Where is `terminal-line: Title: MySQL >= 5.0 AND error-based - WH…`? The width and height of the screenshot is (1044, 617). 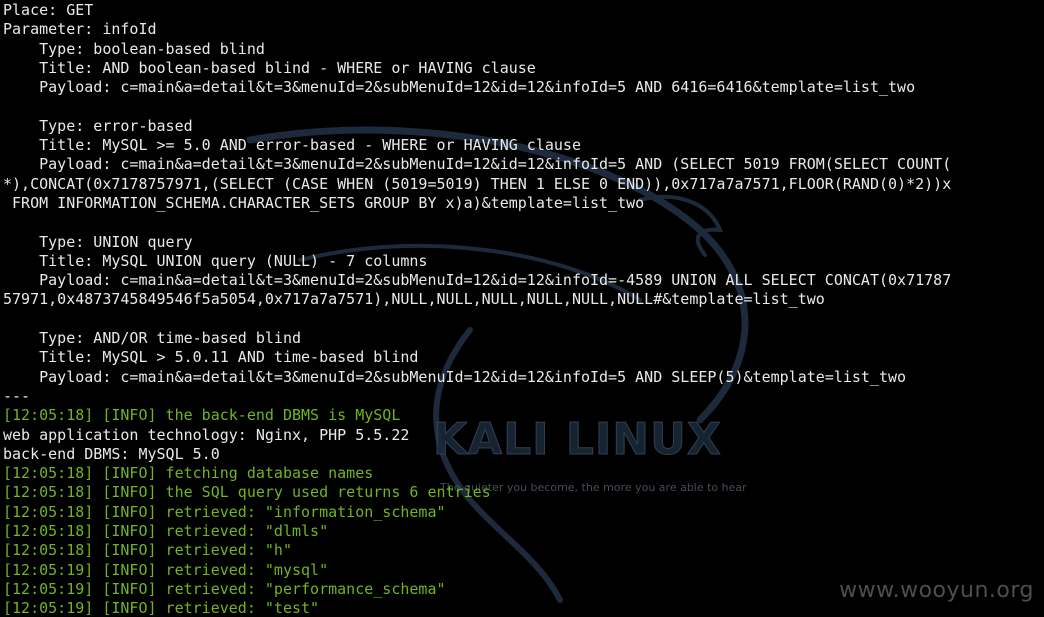 terminal-line: Title: MySQL >= 5.0 AND error-based - WH… is located at coordinates (292, 145).